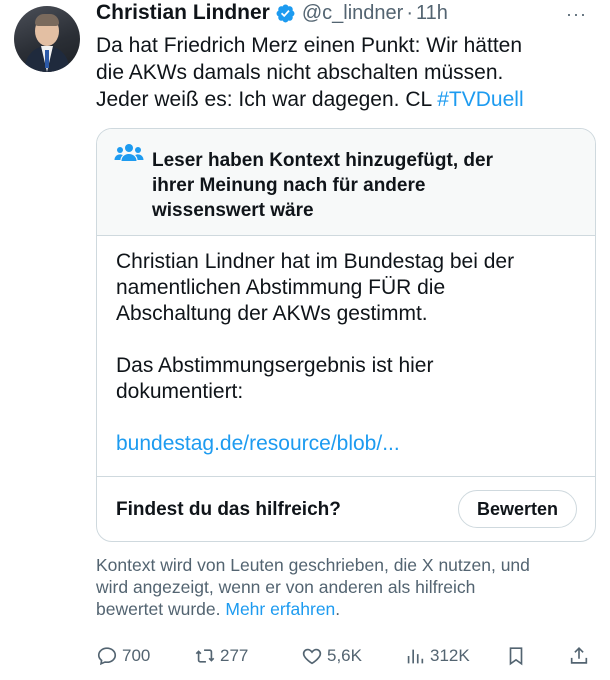 This screenshot has height=680, width=610. What do you see at coordinates (47, 39) in the screenshot?
I see `avatar` at bounding box center [47, 39].